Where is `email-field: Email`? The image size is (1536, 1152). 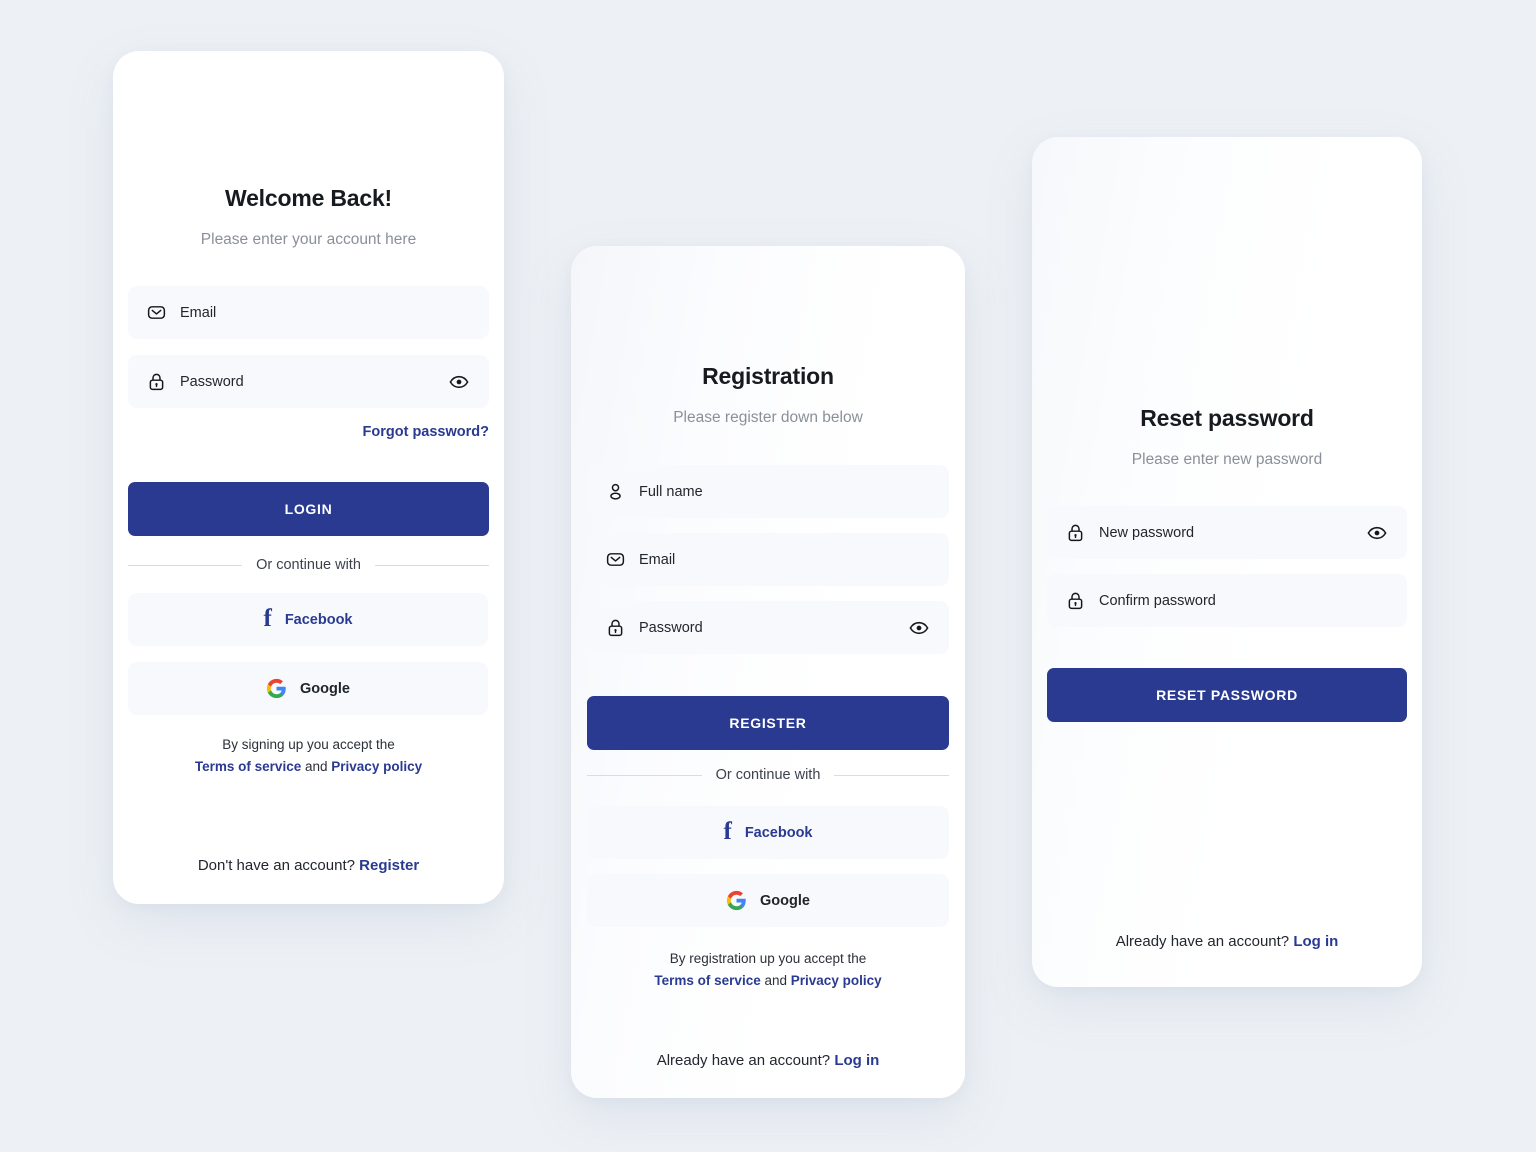 email-field: Email is located at coordinates (308, 312).